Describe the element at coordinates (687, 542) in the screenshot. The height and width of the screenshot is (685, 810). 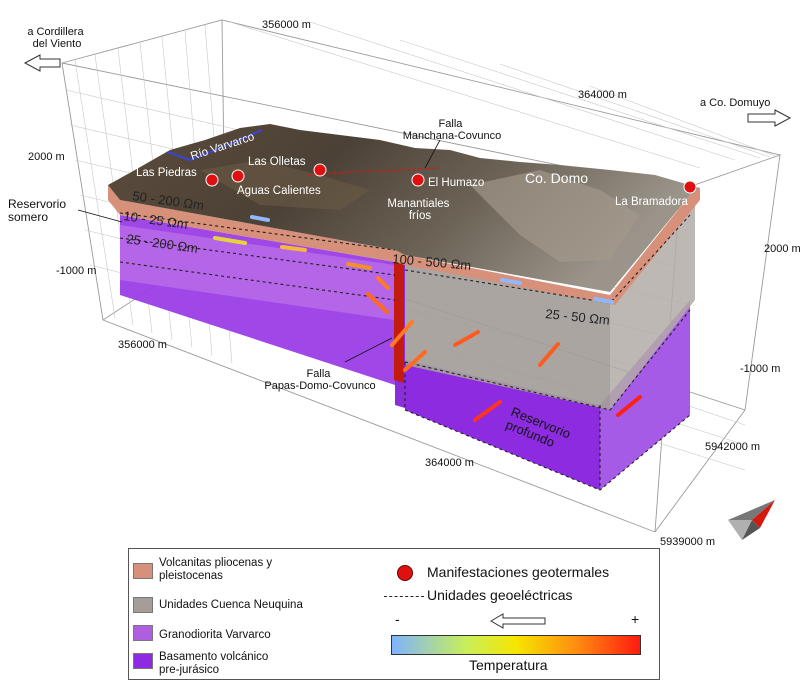
I see `axis-y-bottom: 5939000 m` at that location.